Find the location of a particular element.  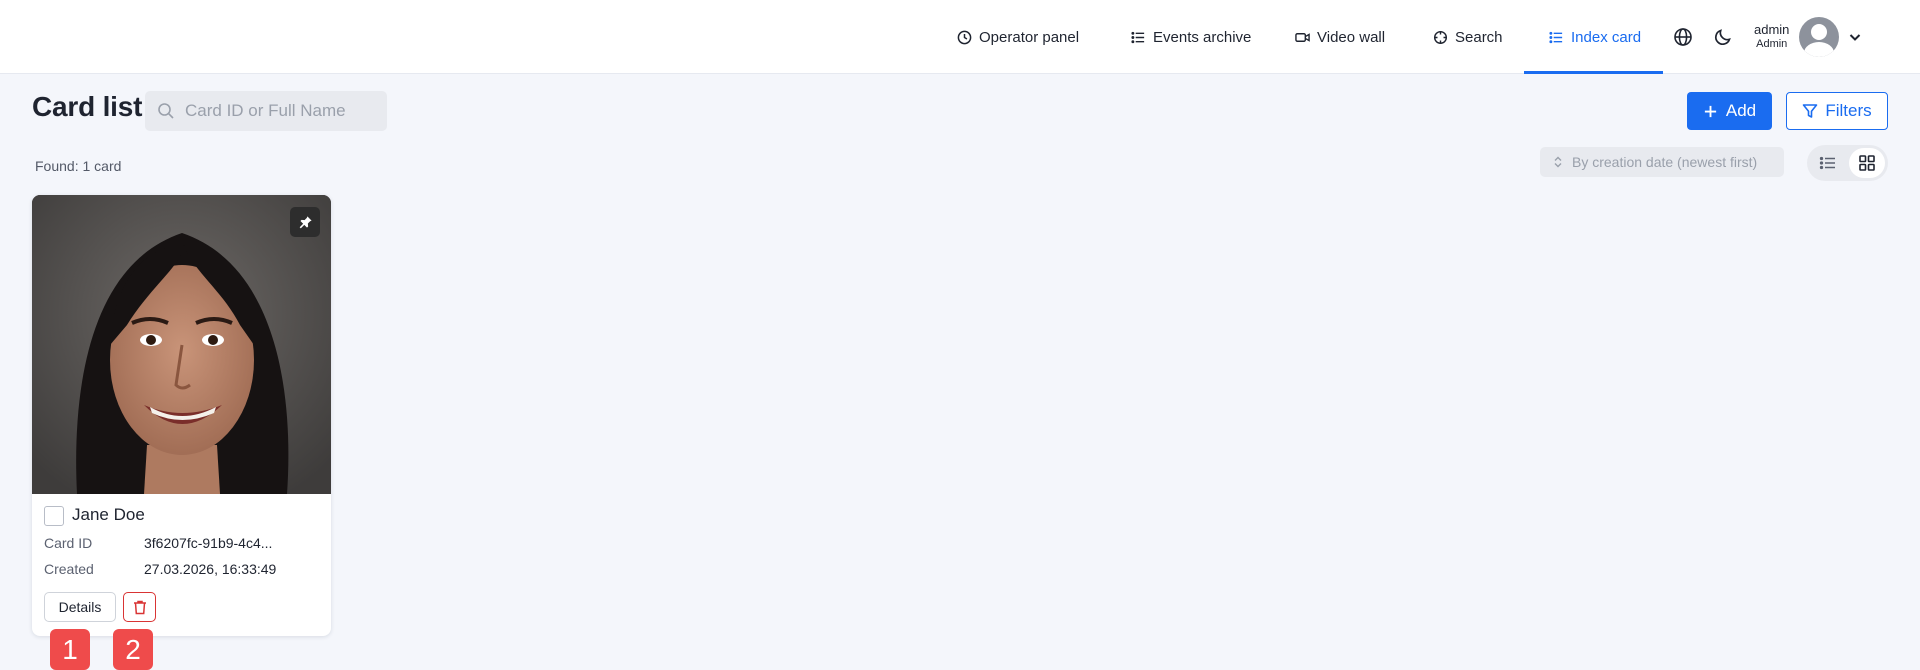

user-name: admin is located at coordinates (1772, 29).